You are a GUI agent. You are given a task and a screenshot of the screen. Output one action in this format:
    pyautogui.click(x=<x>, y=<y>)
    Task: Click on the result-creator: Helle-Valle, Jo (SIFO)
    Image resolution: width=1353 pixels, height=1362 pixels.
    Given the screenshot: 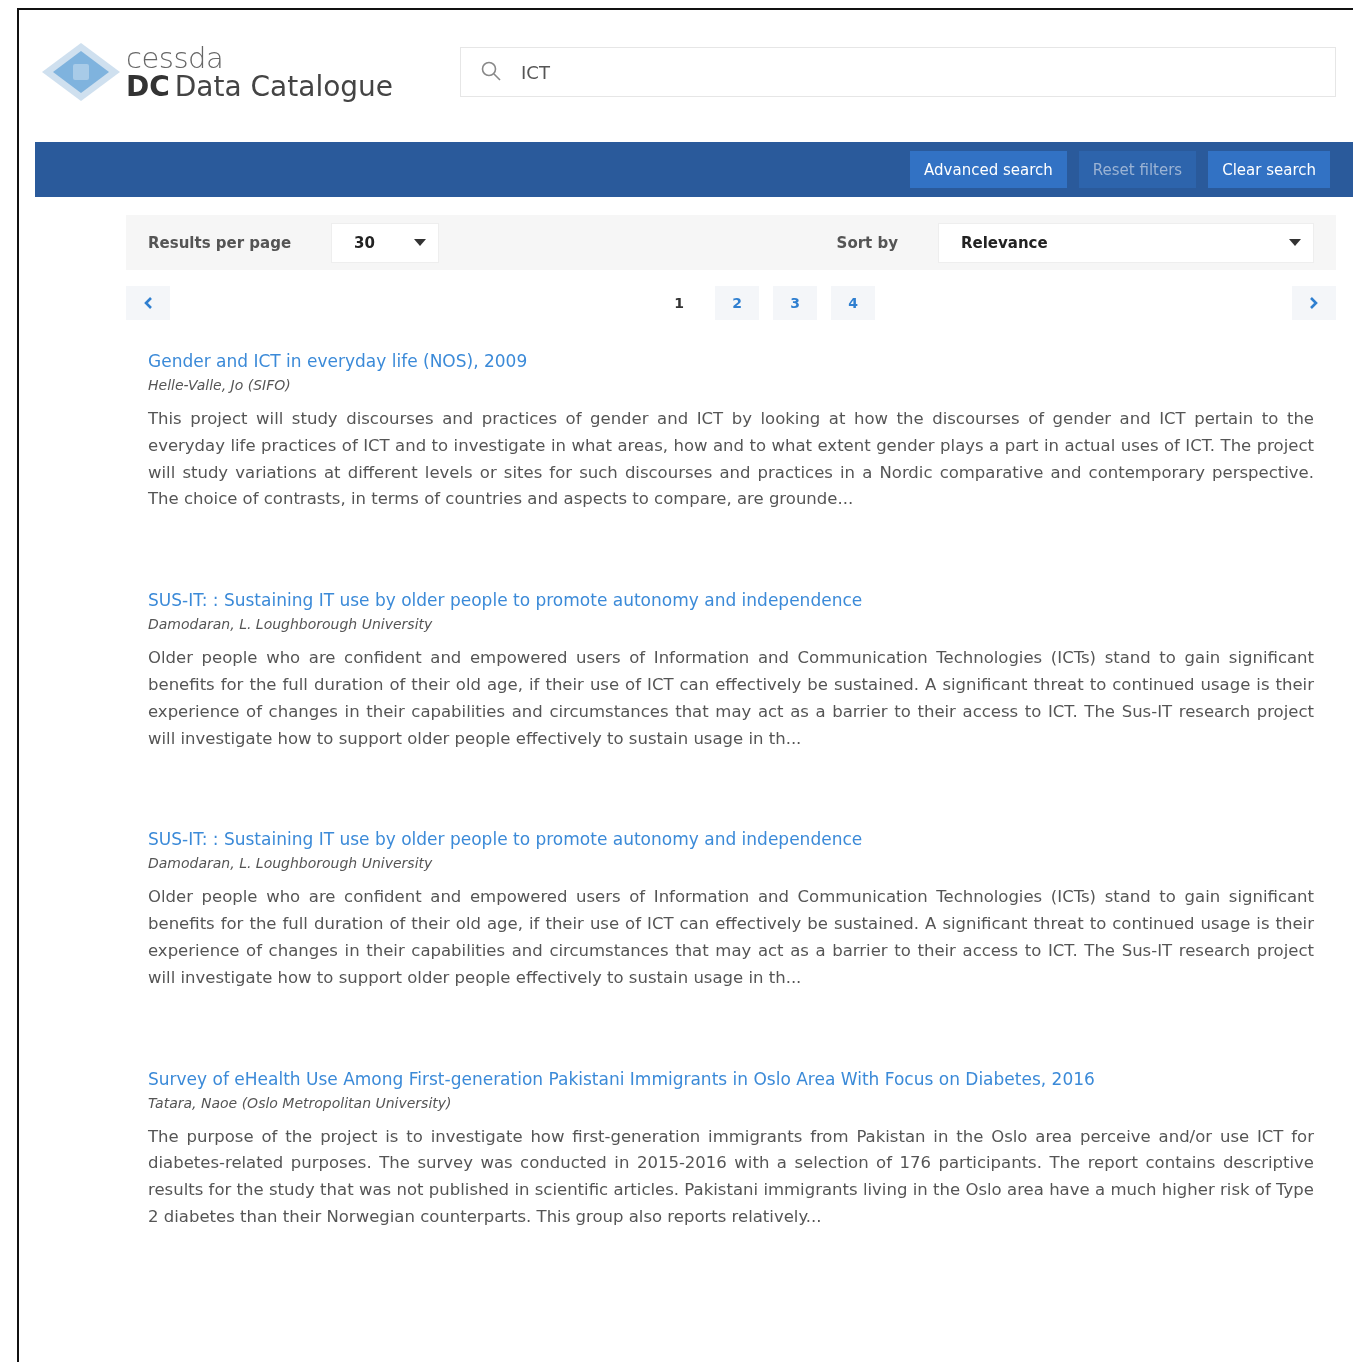 What is the action you would take?
    pyautogui.click(x=220, y=385)
    